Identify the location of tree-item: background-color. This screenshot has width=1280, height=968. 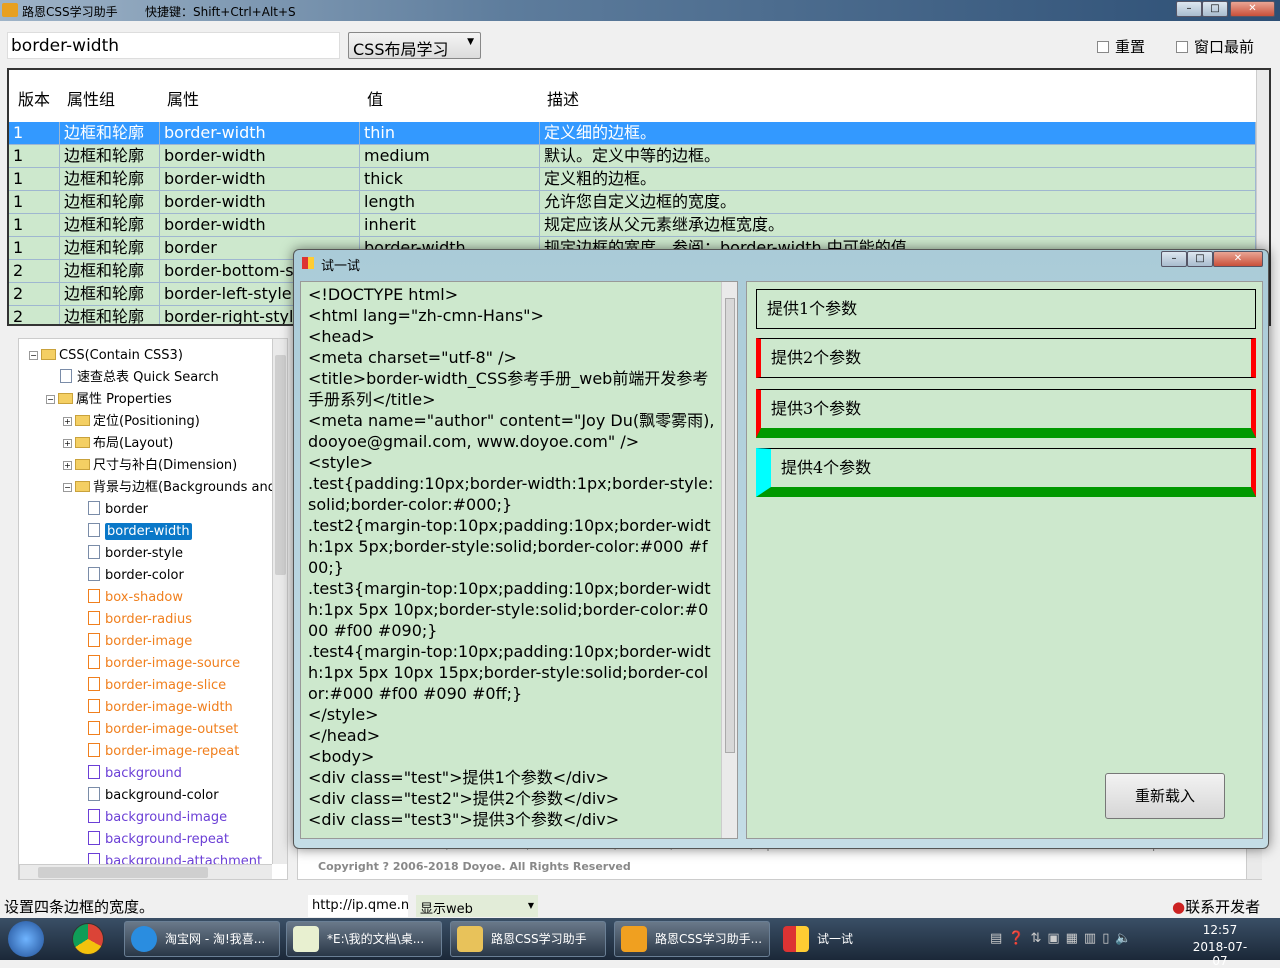
(153, 796).